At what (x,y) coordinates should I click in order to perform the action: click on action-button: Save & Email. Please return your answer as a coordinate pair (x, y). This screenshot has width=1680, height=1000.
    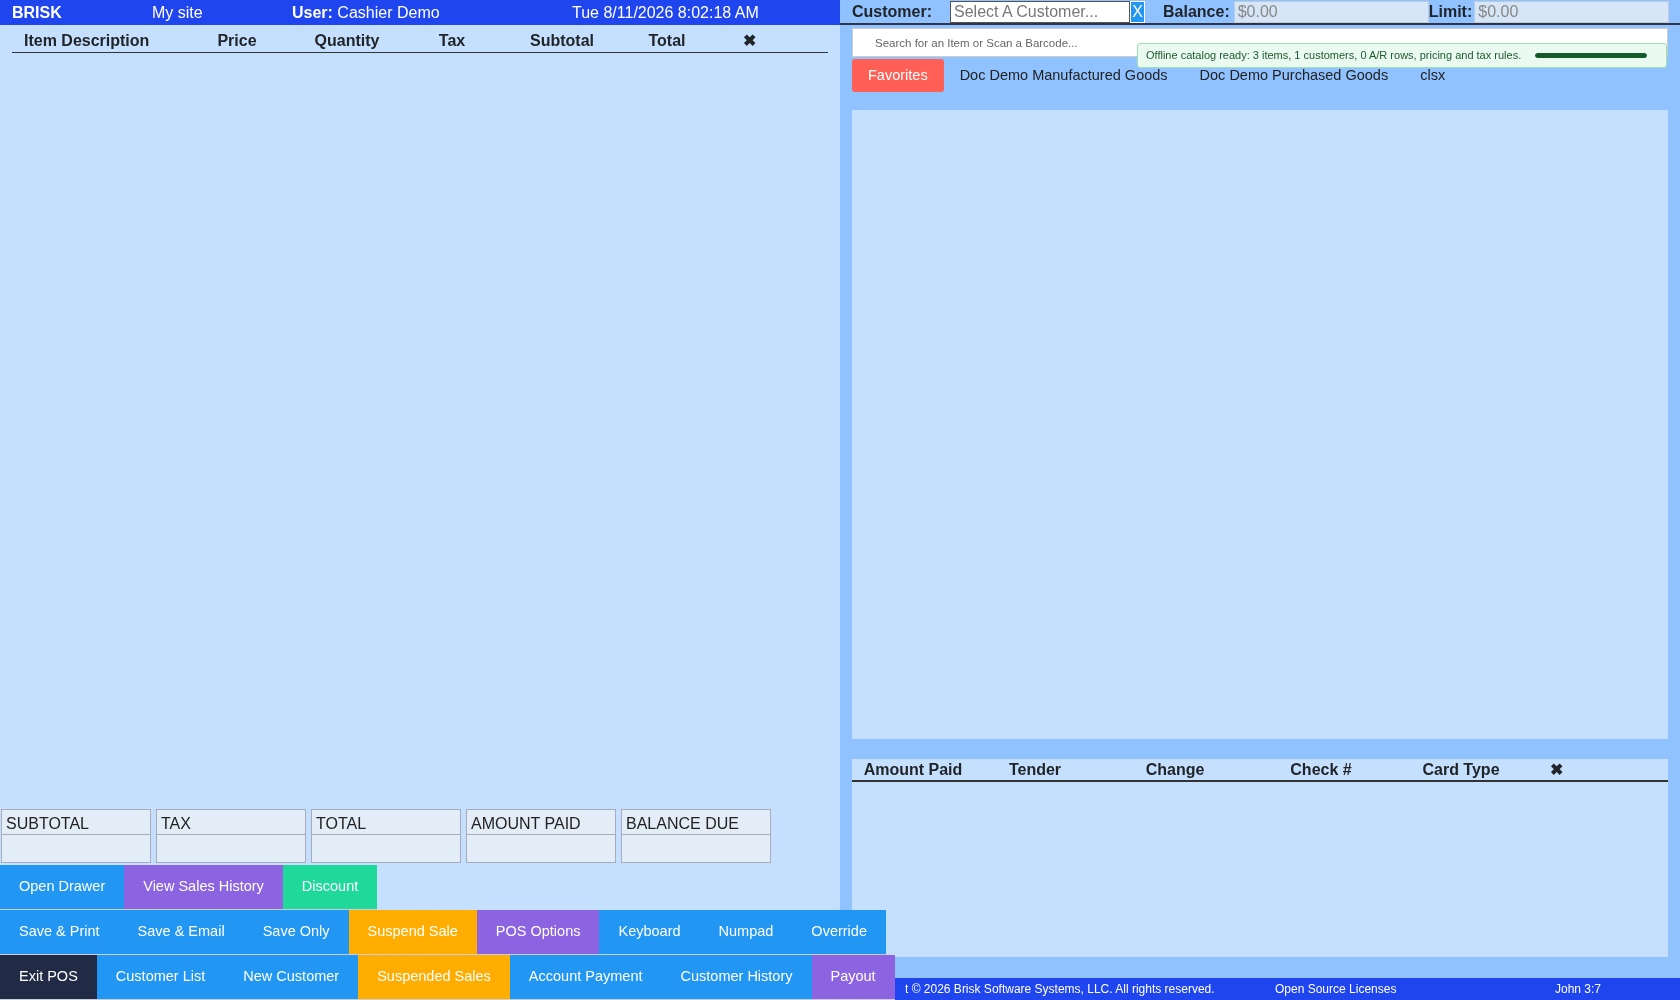
    Looking at the image, I should click on (181, 932).